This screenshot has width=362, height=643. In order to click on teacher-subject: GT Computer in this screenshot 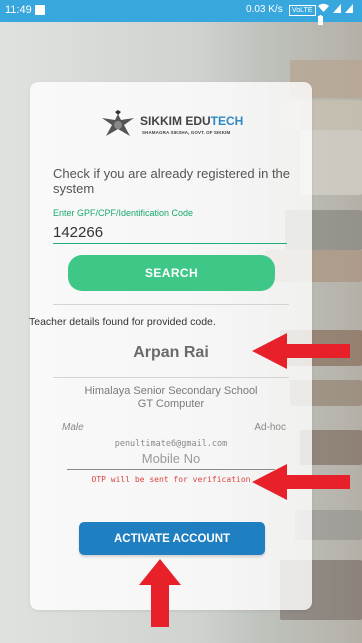, I will do `click(171, 404)`.